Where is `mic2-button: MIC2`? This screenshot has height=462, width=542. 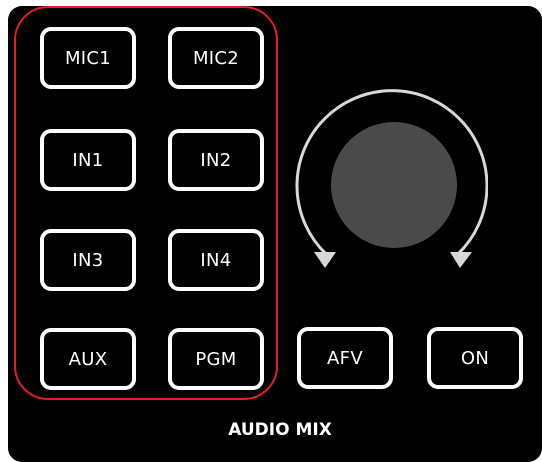
mic2-button: MIC2 is located at coordinates (216, 58).